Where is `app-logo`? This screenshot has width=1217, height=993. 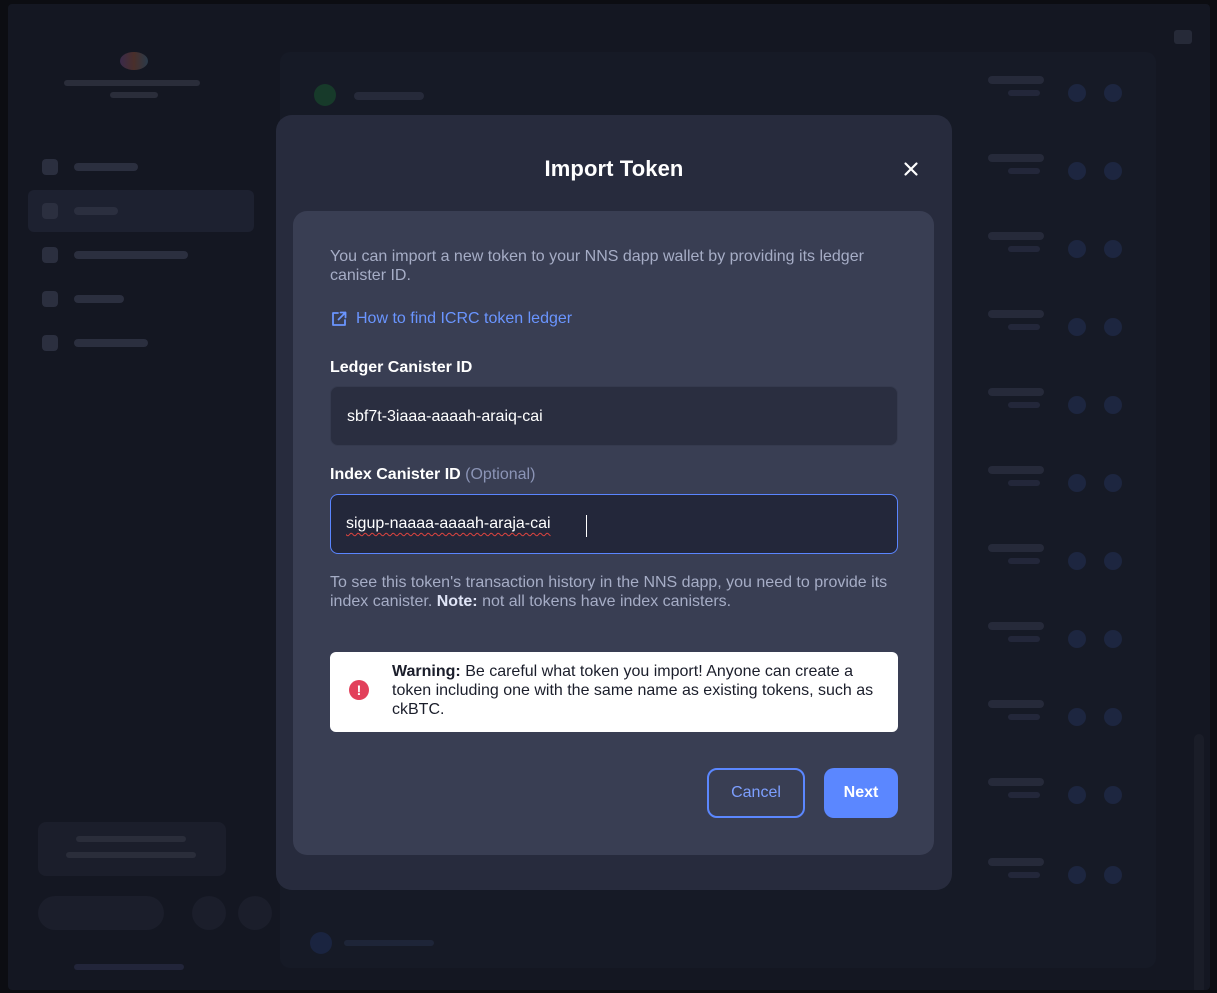 app-logo is located at coordinates (133, 82).